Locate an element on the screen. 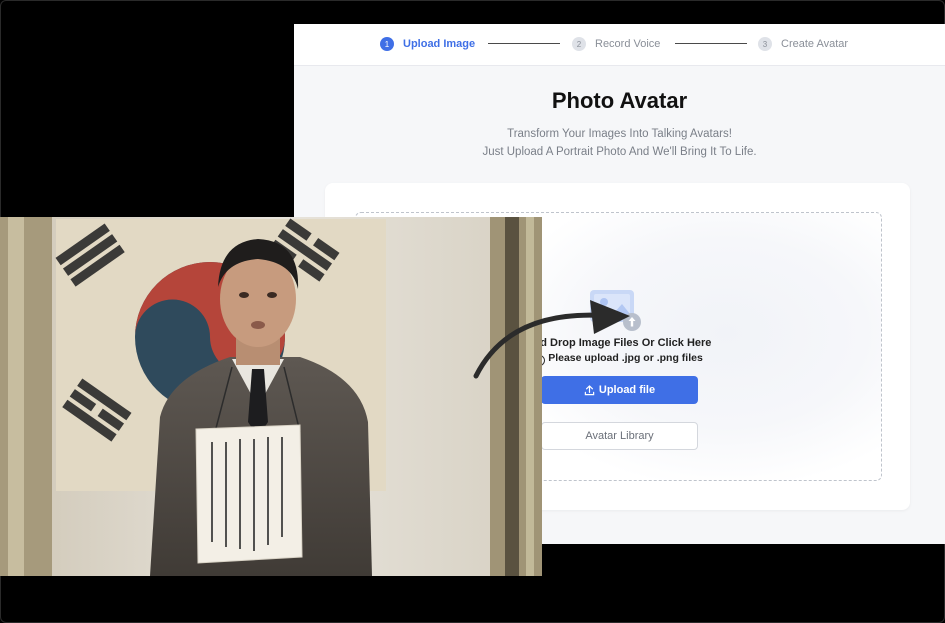 Image resolution: width=945 pixels, height=623 pixels. step-number: 1 is located at coordinates (387, 44).